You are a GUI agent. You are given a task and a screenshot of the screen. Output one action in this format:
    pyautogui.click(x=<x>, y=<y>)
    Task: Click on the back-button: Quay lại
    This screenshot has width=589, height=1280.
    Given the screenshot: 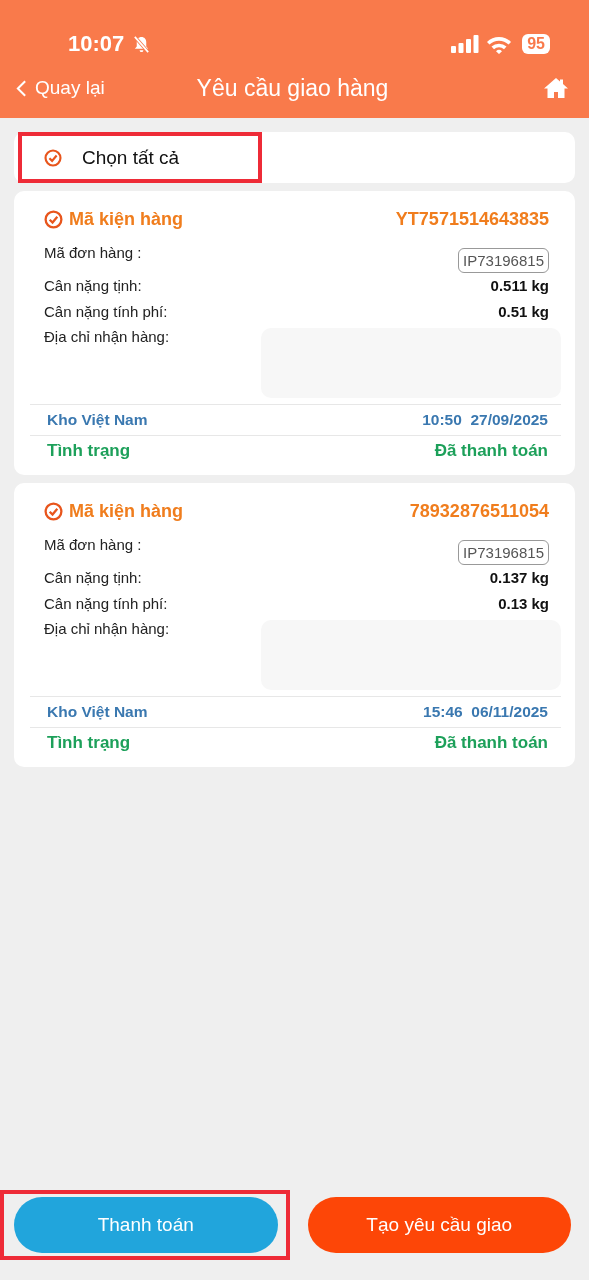 What is the action you would take?
    pyautogui.click(x=60, y=88)
    